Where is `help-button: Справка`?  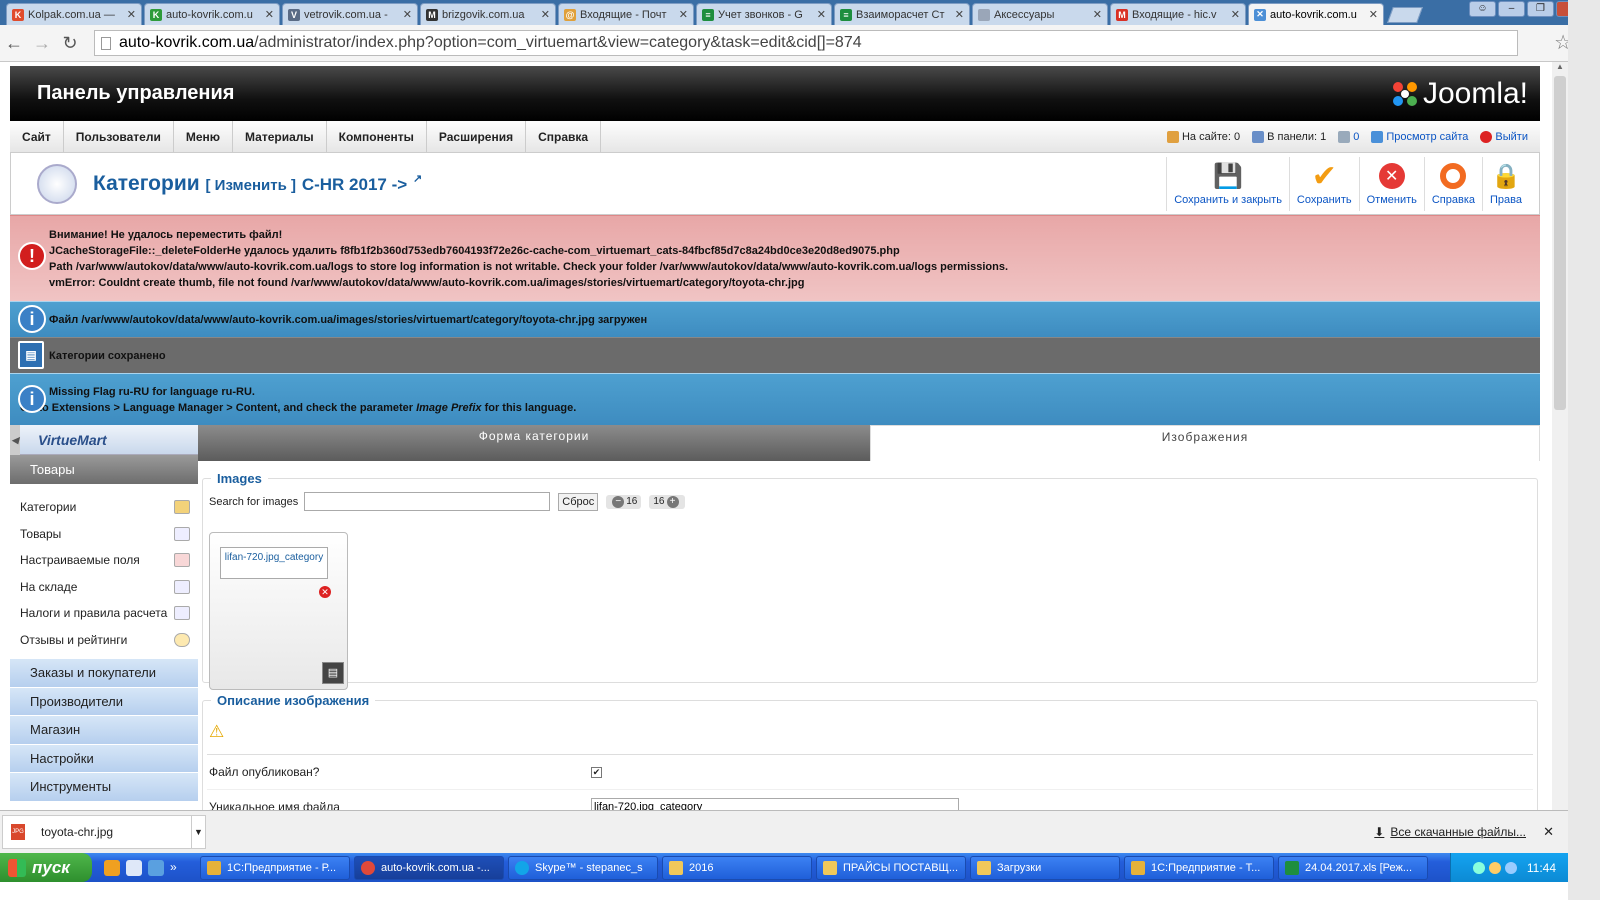 help-button: Справка is located at coordinates (1452, 184).